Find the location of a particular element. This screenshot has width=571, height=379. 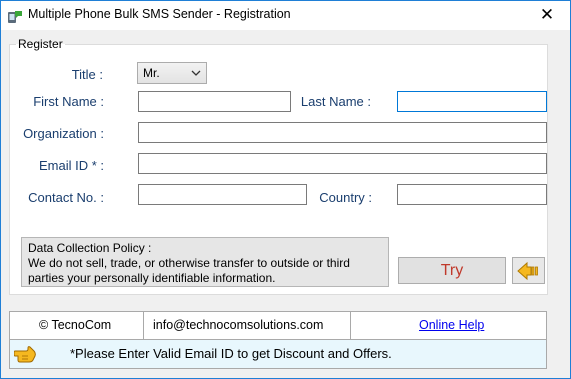

email-field is located at coordinates (342, 163).